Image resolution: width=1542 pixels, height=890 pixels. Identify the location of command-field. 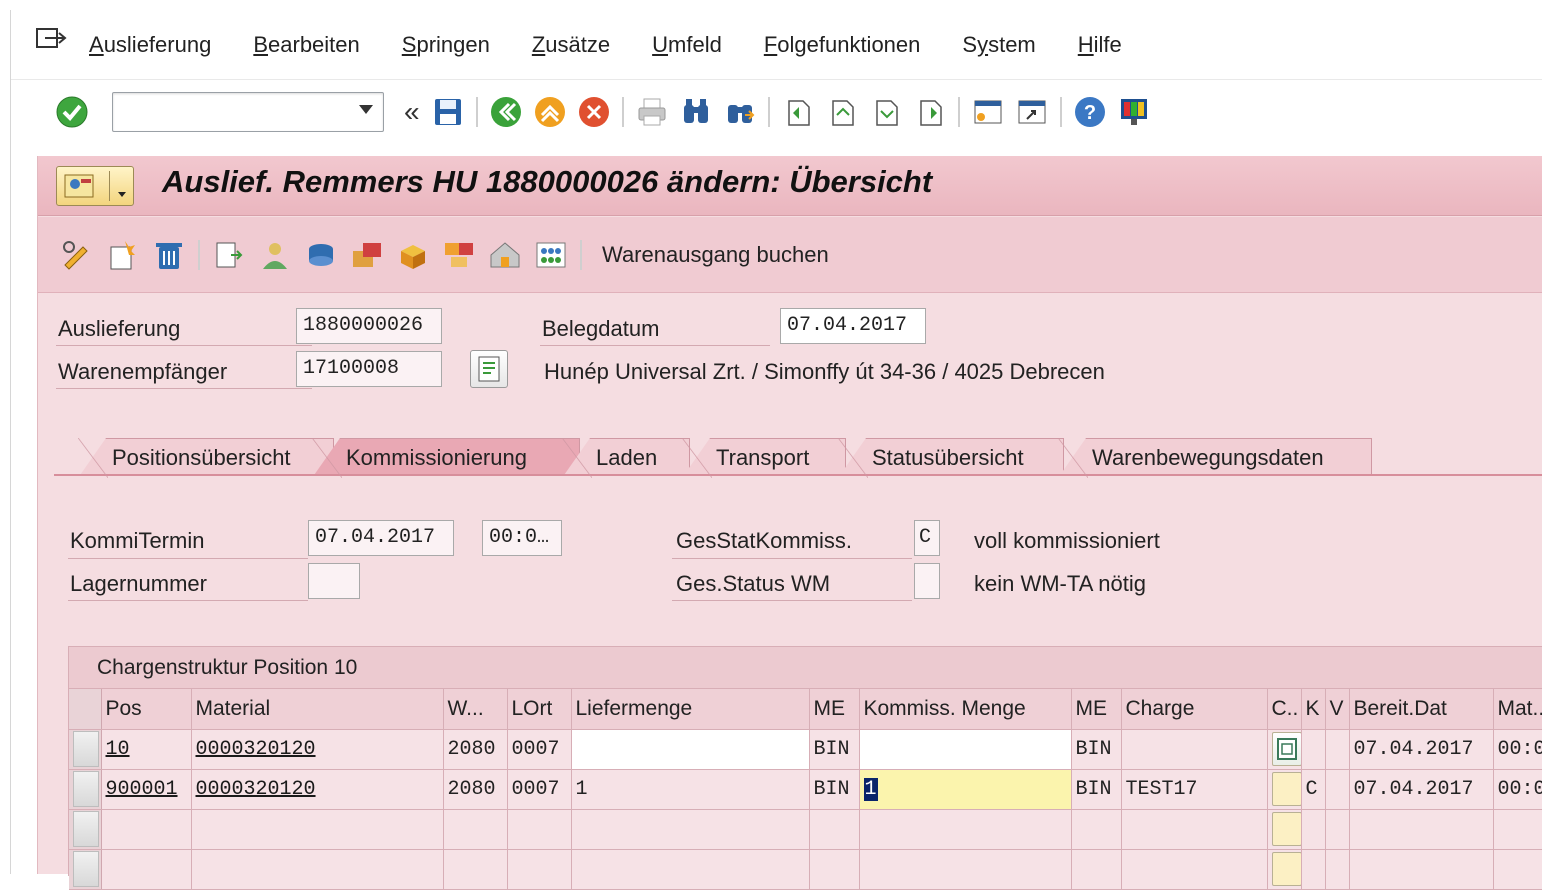
(248, 112).